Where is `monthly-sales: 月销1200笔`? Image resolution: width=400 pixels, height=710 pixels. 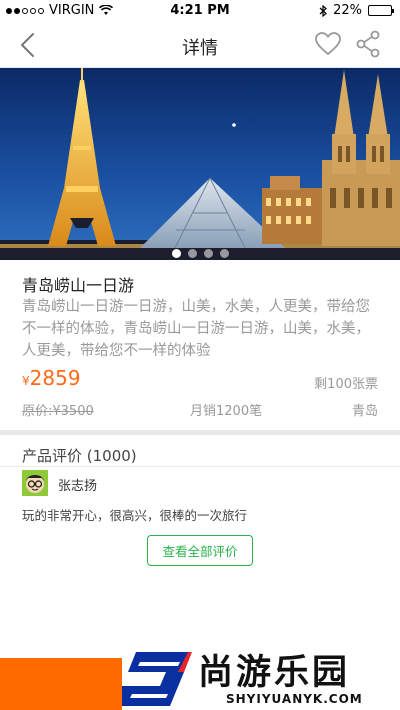 monthly-sales: 月销1200笔 is located at coordinates (226, 411).